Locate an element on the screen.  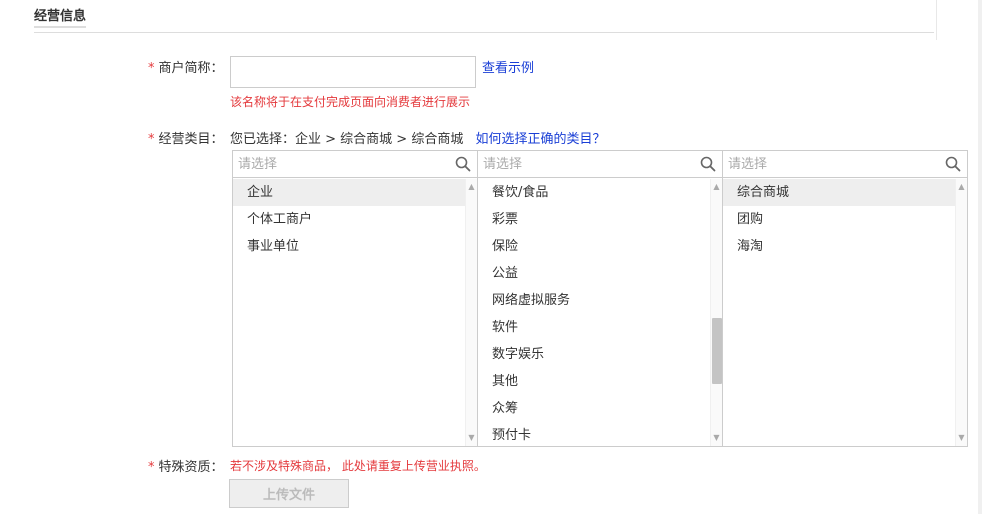
view-example-link: 查看示例 is located at coordinates (508, 66).